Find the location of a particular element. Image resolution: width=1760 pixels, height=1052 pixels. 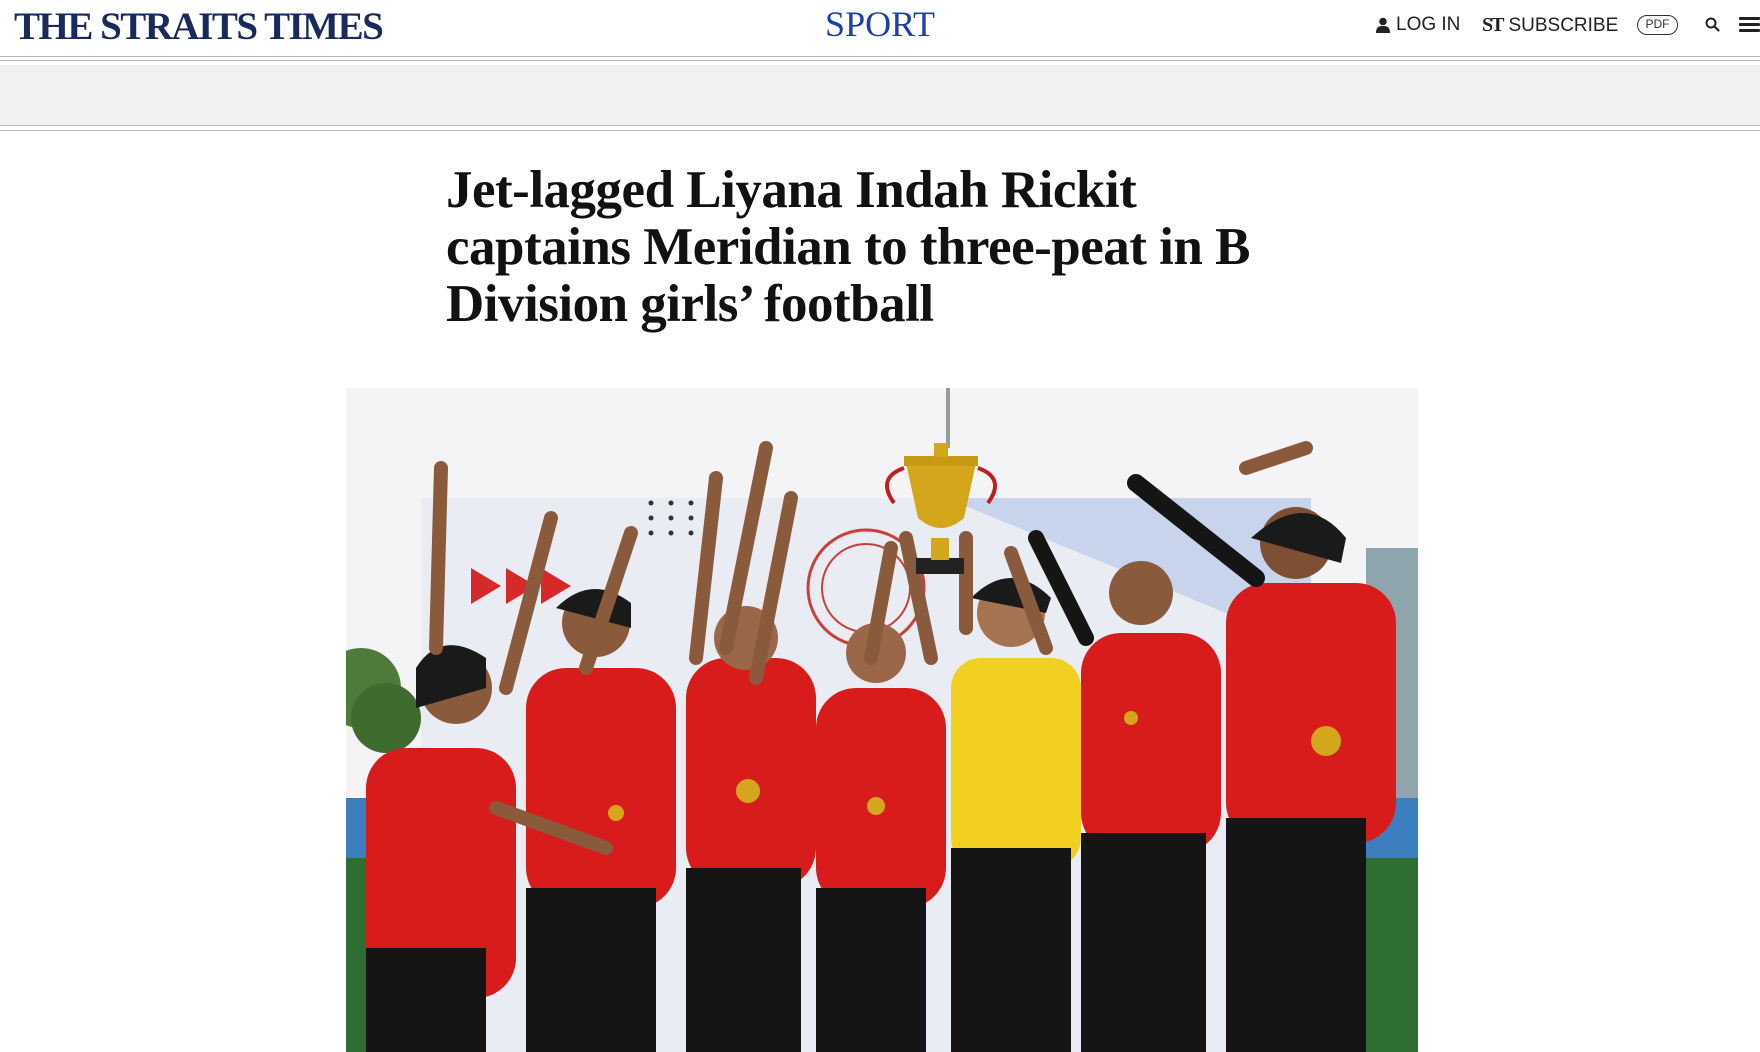

subscribe-link: ST SUBSCRIBE is located at coordinates (1550, 25).